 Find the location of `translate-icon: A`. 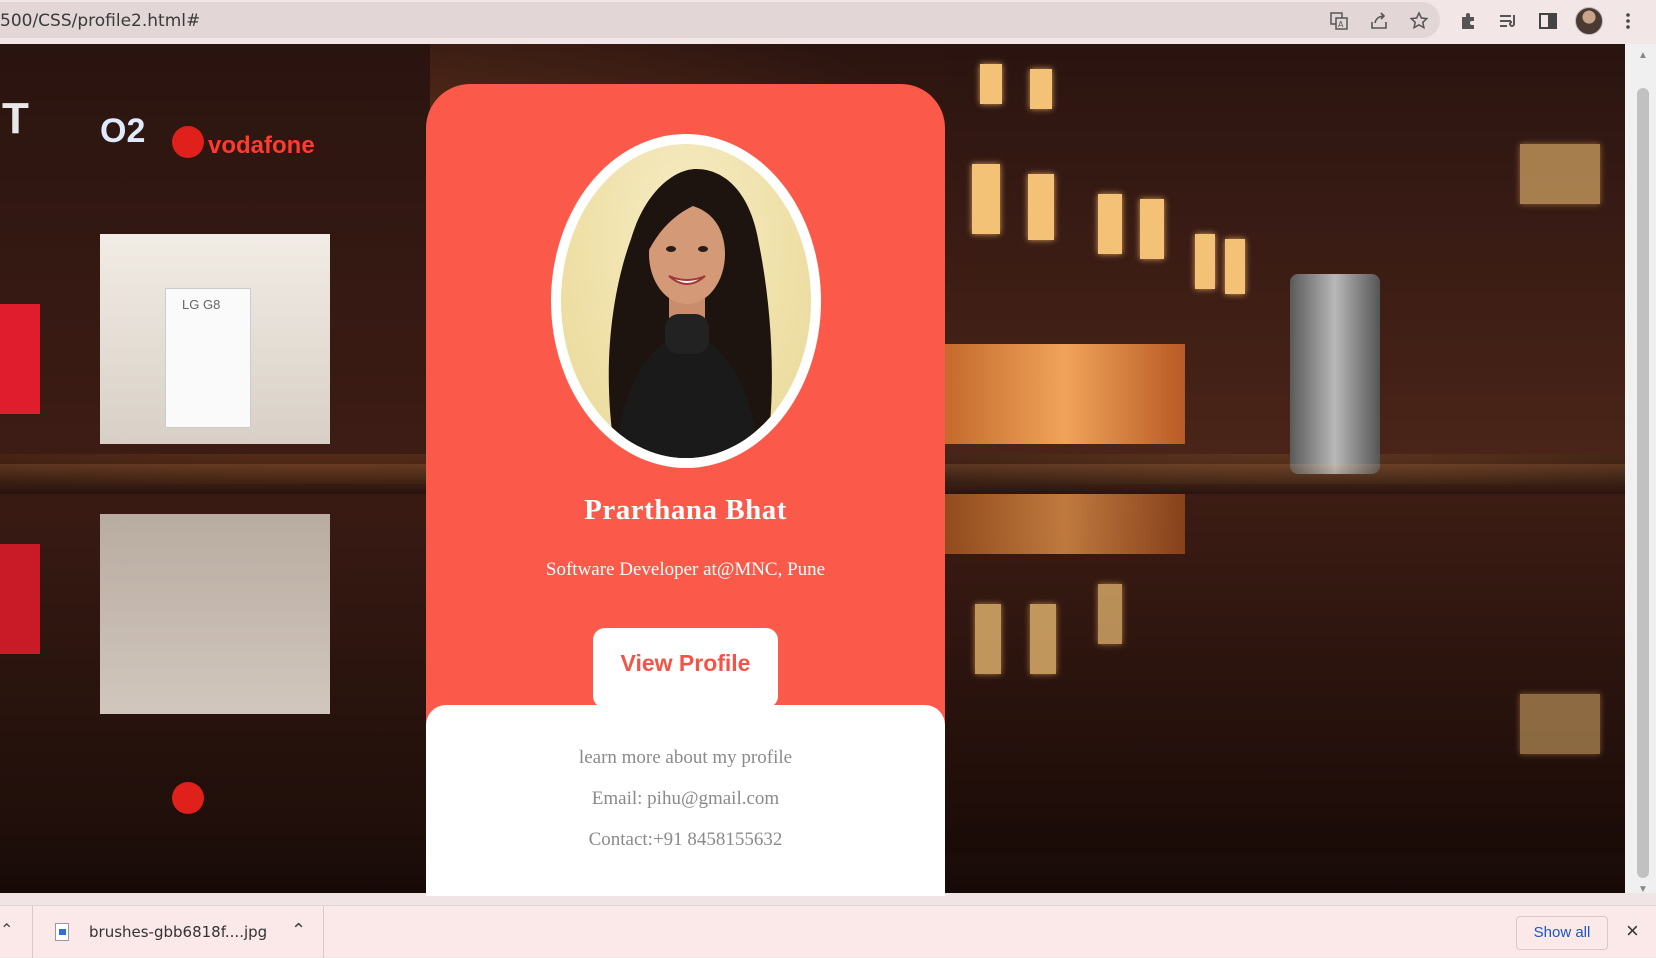

translate-icon: A is located at coordinates (1339, 21).